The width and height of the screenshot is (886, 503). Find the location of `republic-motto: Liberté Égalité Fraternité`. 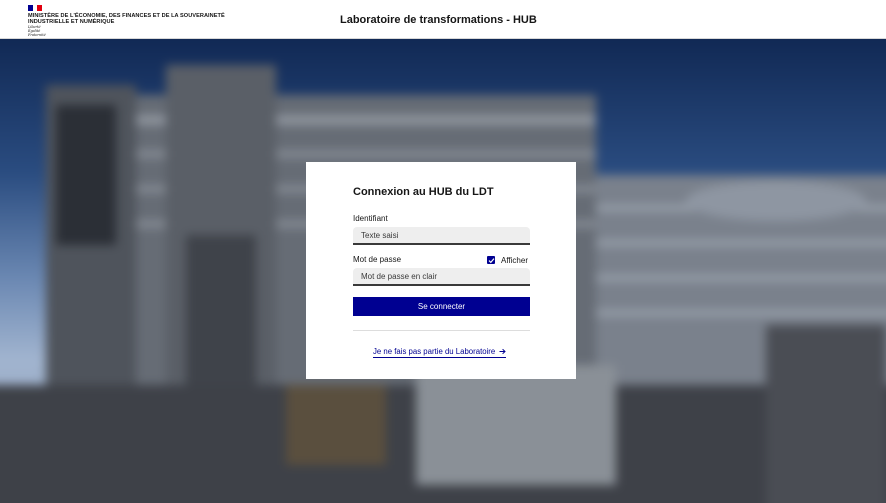

republic-motto: Liberté Égalité Fraternité is located at coordinates (133, 32).